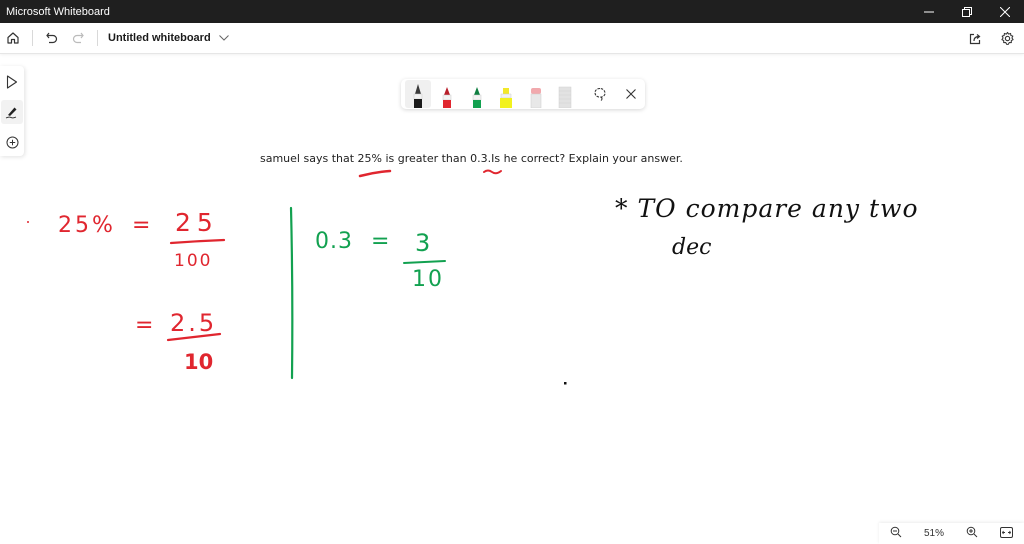  I want to click on settings-button, so click(1007, 39).